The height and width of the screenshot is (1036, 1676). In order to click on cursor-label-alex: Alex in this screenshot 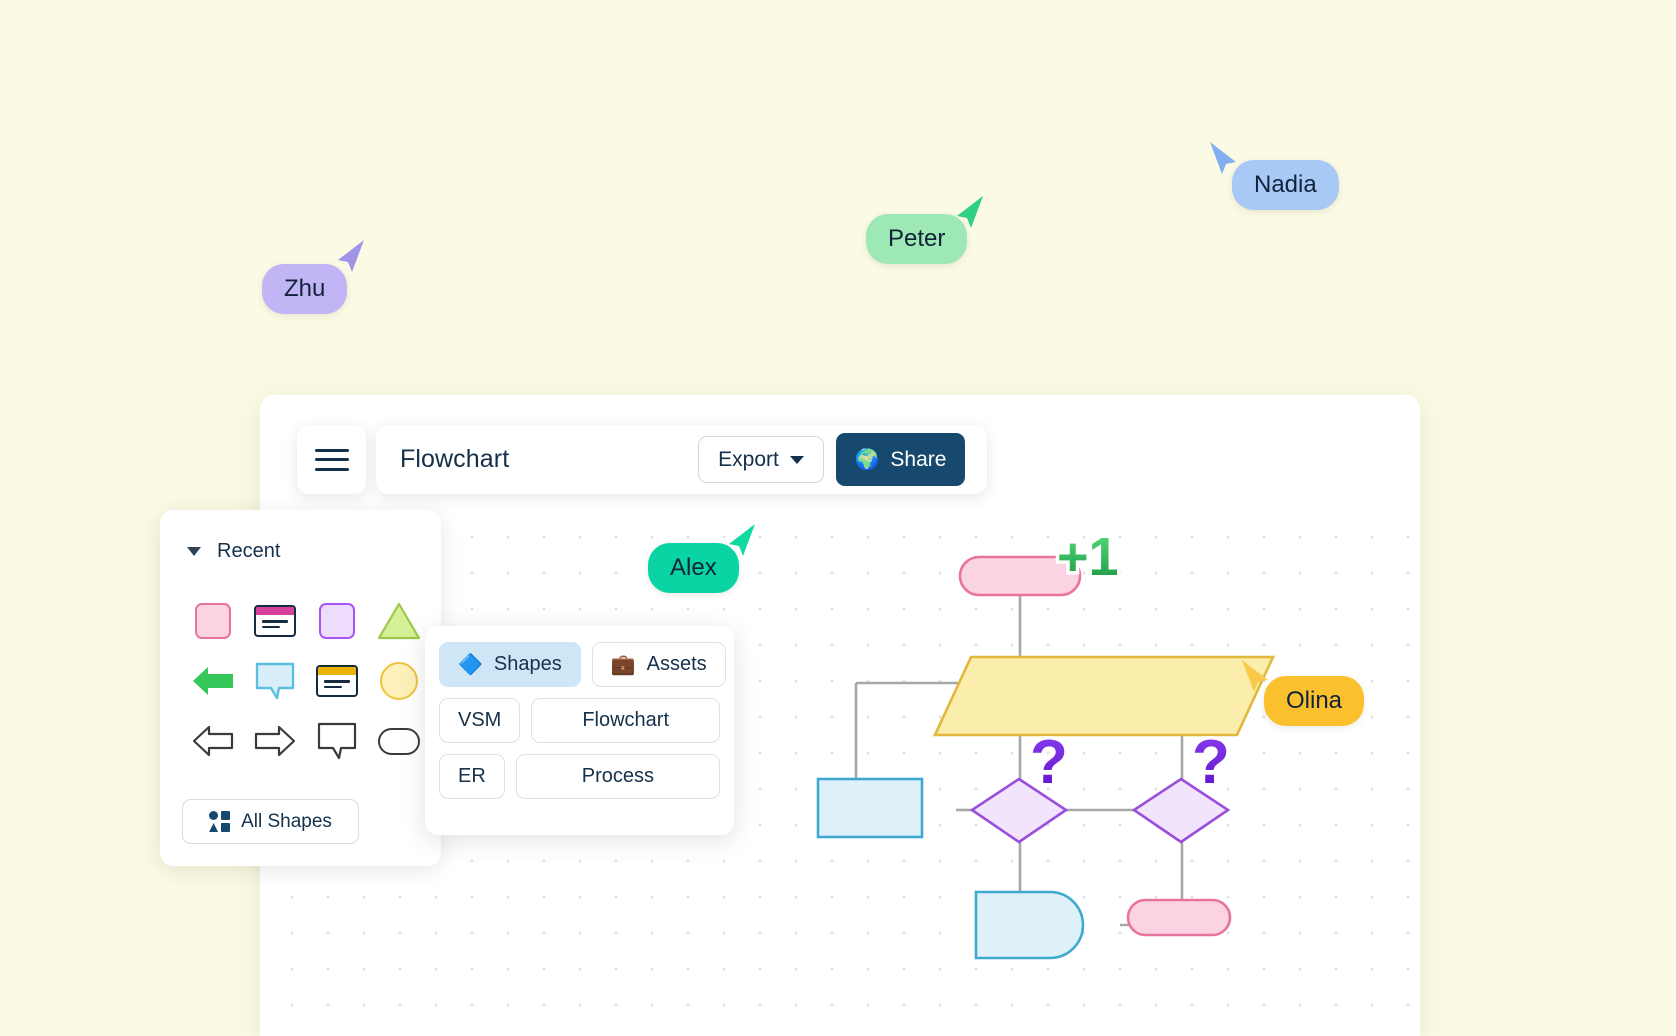, I will do `click(693, 568)`.